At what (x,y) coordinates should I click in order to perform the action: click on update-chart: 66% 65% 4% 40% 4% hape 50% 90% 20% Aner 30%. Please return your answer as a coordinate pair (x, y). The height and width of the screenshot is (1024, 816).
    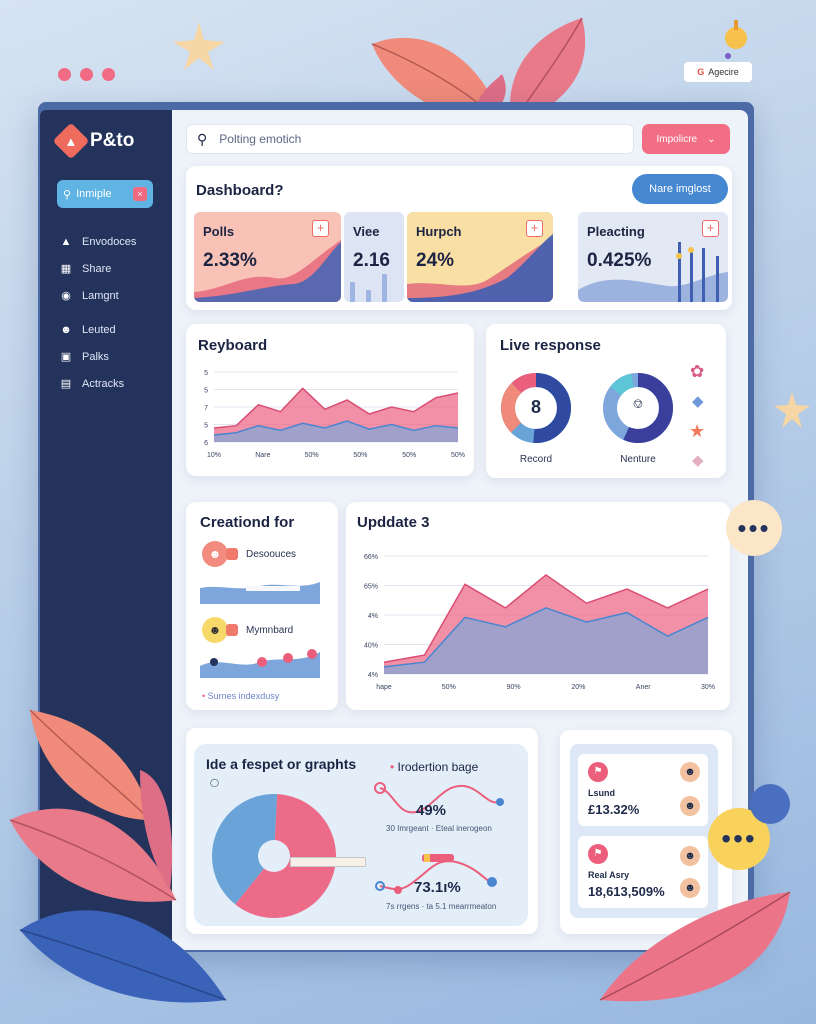
    Looking at the image, I should click on (539, 622).